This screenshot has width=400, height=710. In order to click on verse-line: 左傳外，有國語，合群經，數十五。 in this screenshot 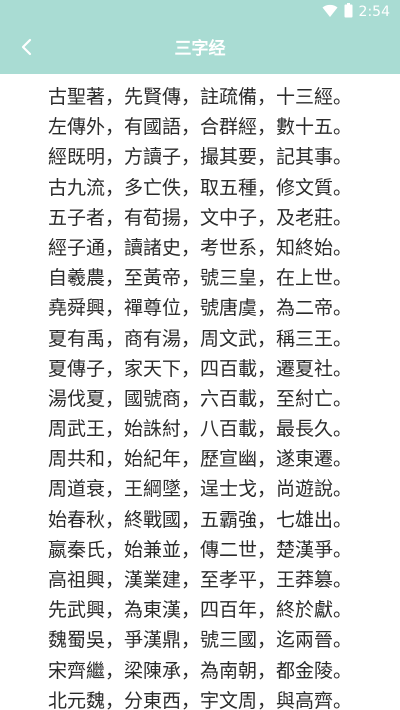, I will do `click(199, 127)`.